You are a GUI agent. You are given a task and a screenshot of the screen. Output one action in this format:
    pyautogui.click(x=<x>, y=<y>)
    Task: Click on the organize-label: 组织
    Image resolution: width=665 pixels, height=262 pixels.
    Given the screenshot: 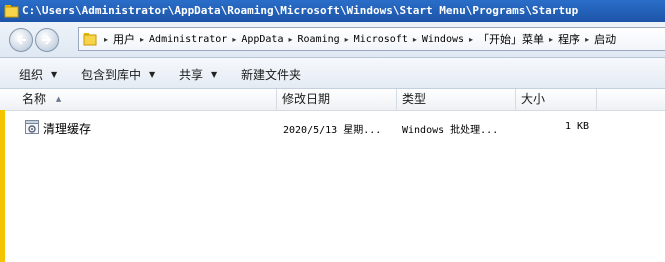 What is the action you would take?
    pyautogui.click(x=31, y=75)
    